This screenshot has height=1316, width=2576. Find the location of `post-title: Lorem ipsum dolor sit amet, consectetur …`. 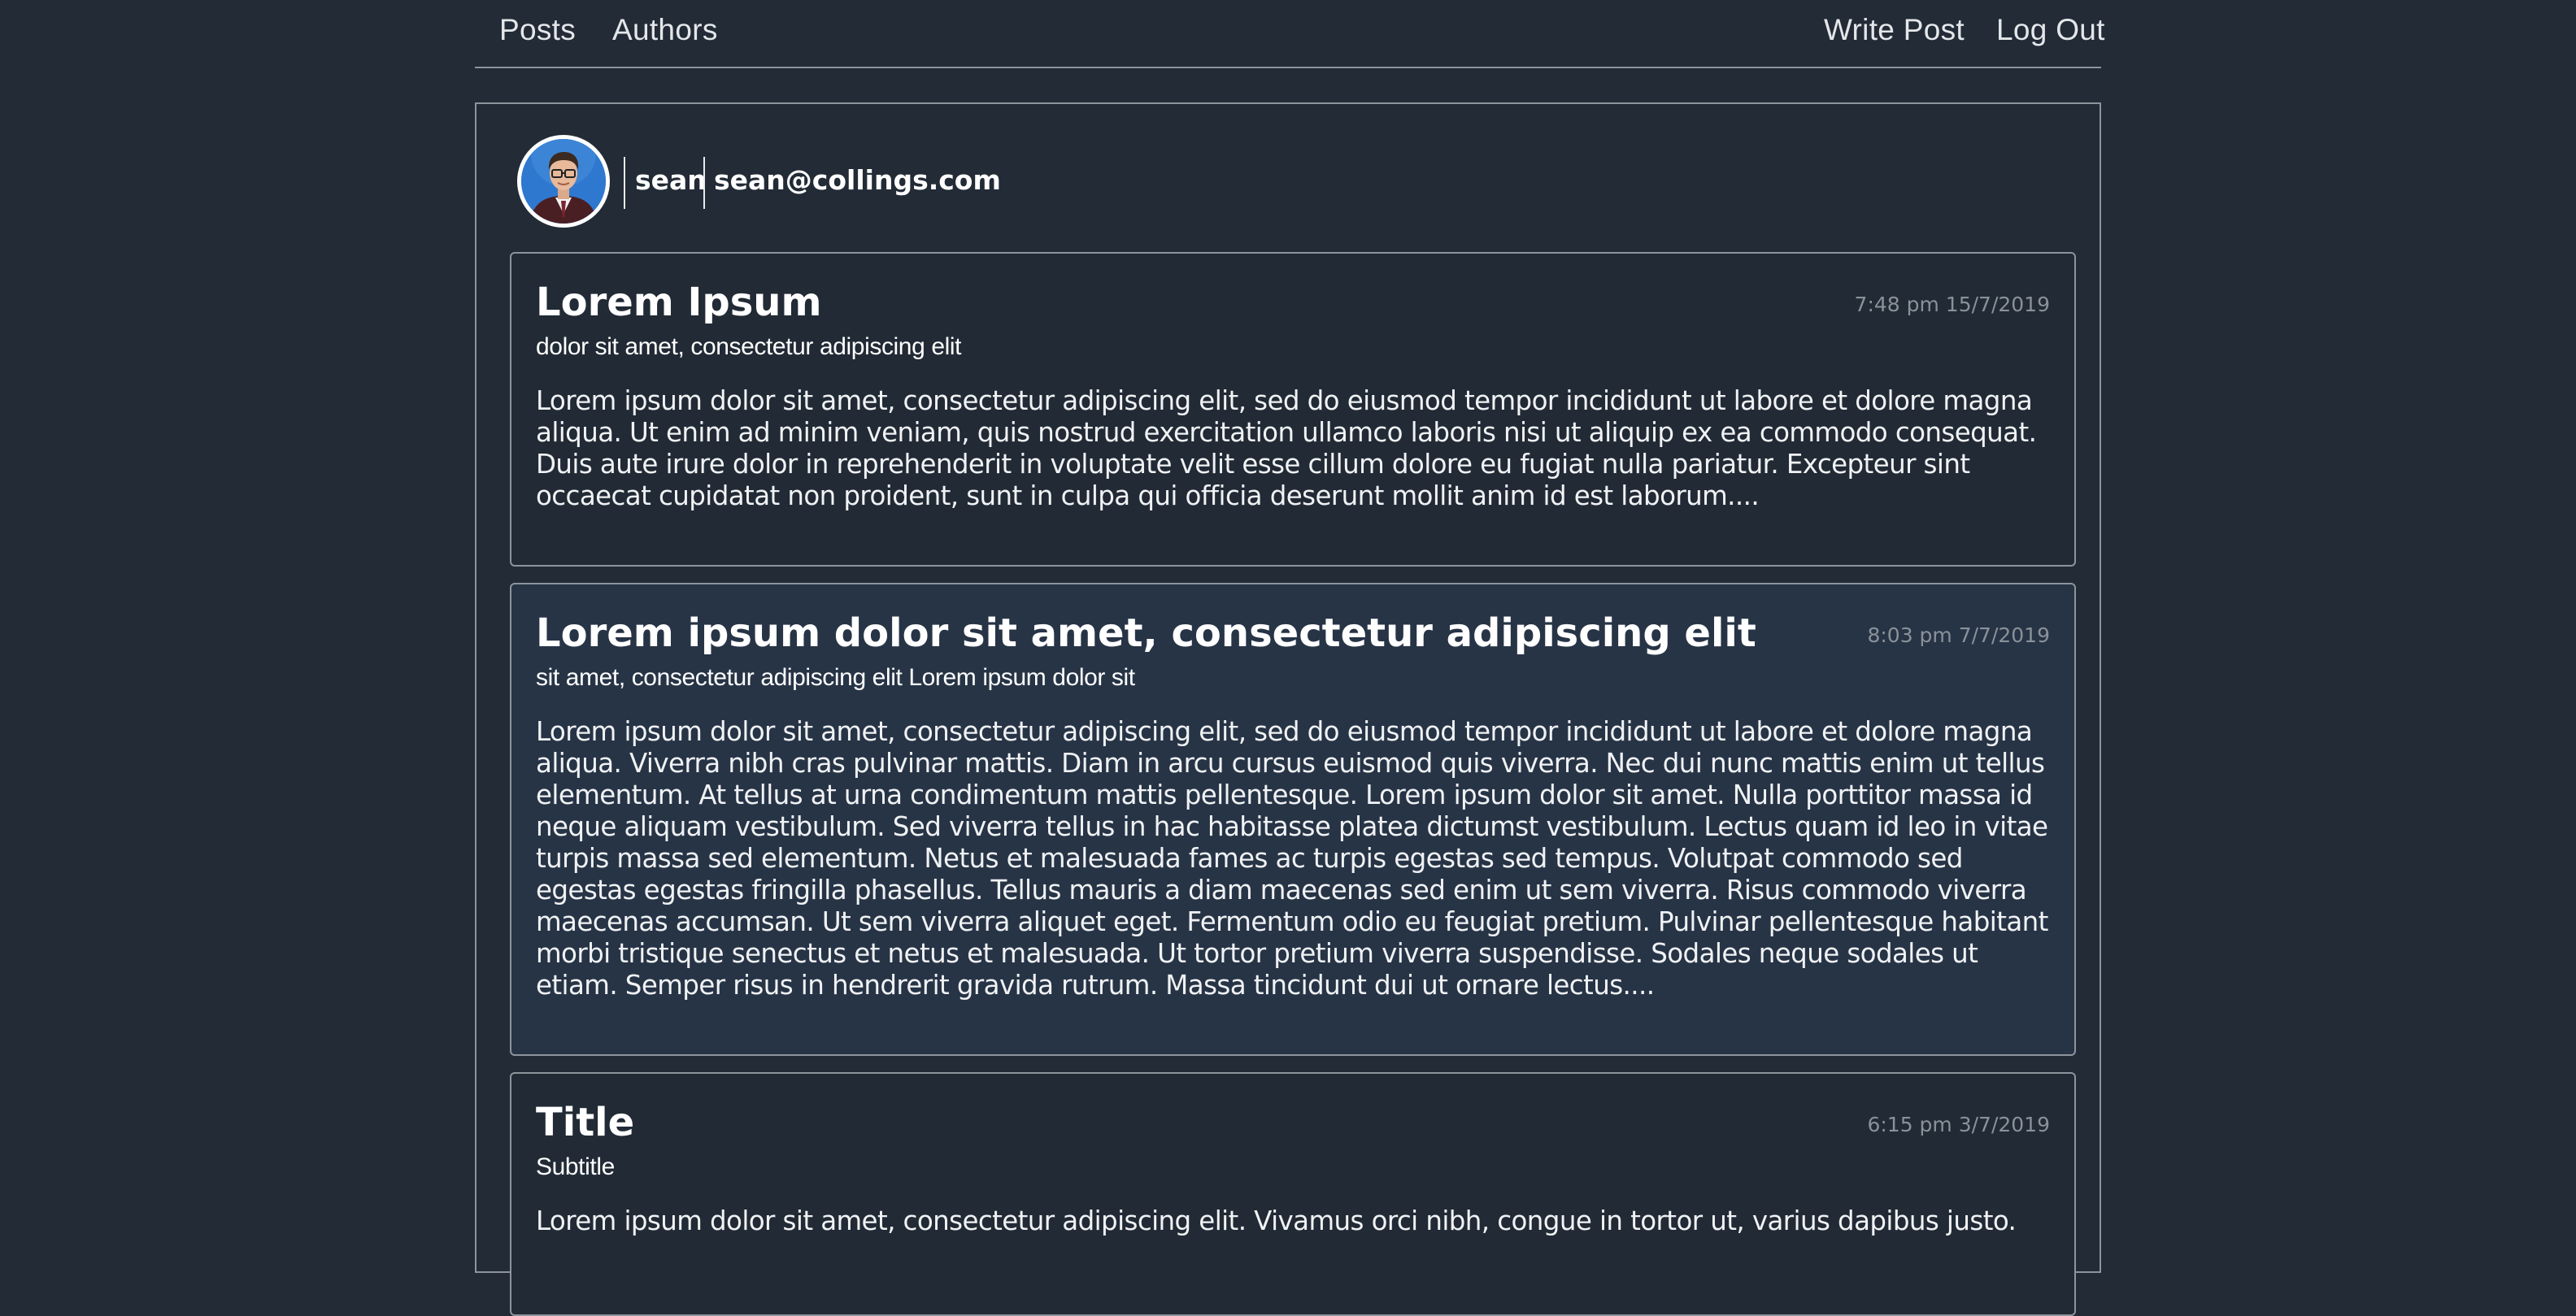

post-title: Lorem ipsum dolor sit amet, consectetur … is located at coordinates (1146, 633).